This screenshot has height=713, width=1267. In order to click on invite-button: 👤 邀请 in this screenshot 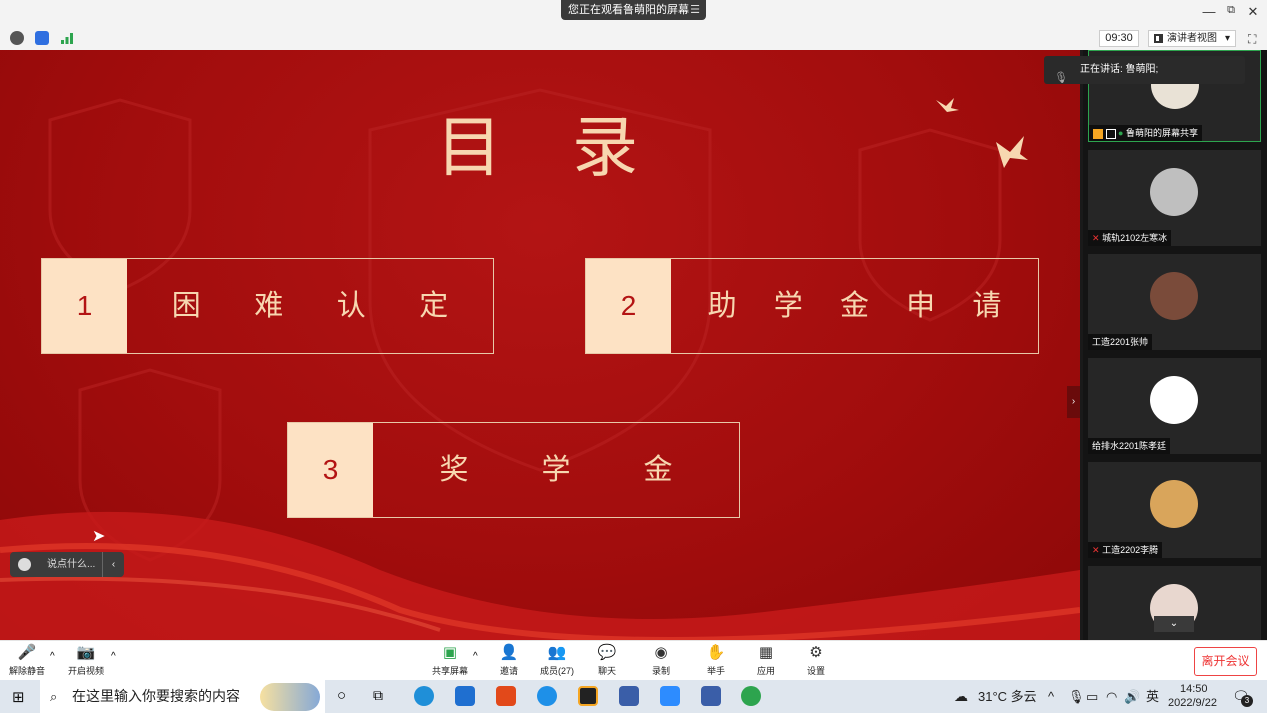, I will do `click(509, 660)`.